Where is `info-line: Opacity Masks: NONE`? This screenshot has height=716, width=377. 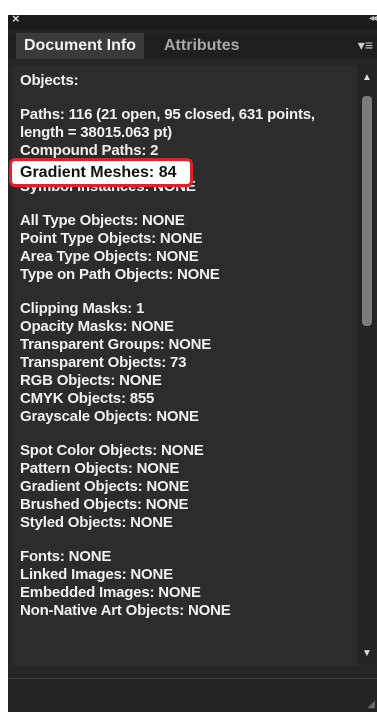 info-line: Opacity Masks: NONE is located at coordinates (97, 326).